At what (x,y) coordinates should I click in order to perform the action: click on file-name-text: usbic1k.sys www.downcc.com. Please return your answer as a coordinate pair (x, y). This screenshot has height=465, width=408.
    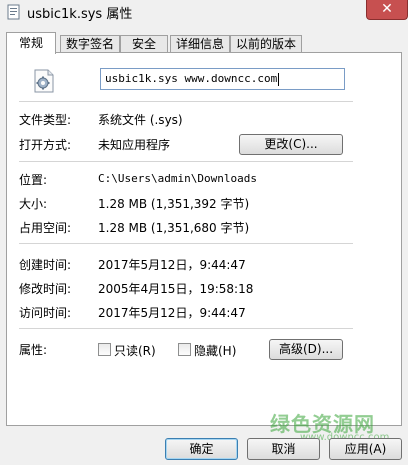
    Looking at the image, I should click on (191, 78).